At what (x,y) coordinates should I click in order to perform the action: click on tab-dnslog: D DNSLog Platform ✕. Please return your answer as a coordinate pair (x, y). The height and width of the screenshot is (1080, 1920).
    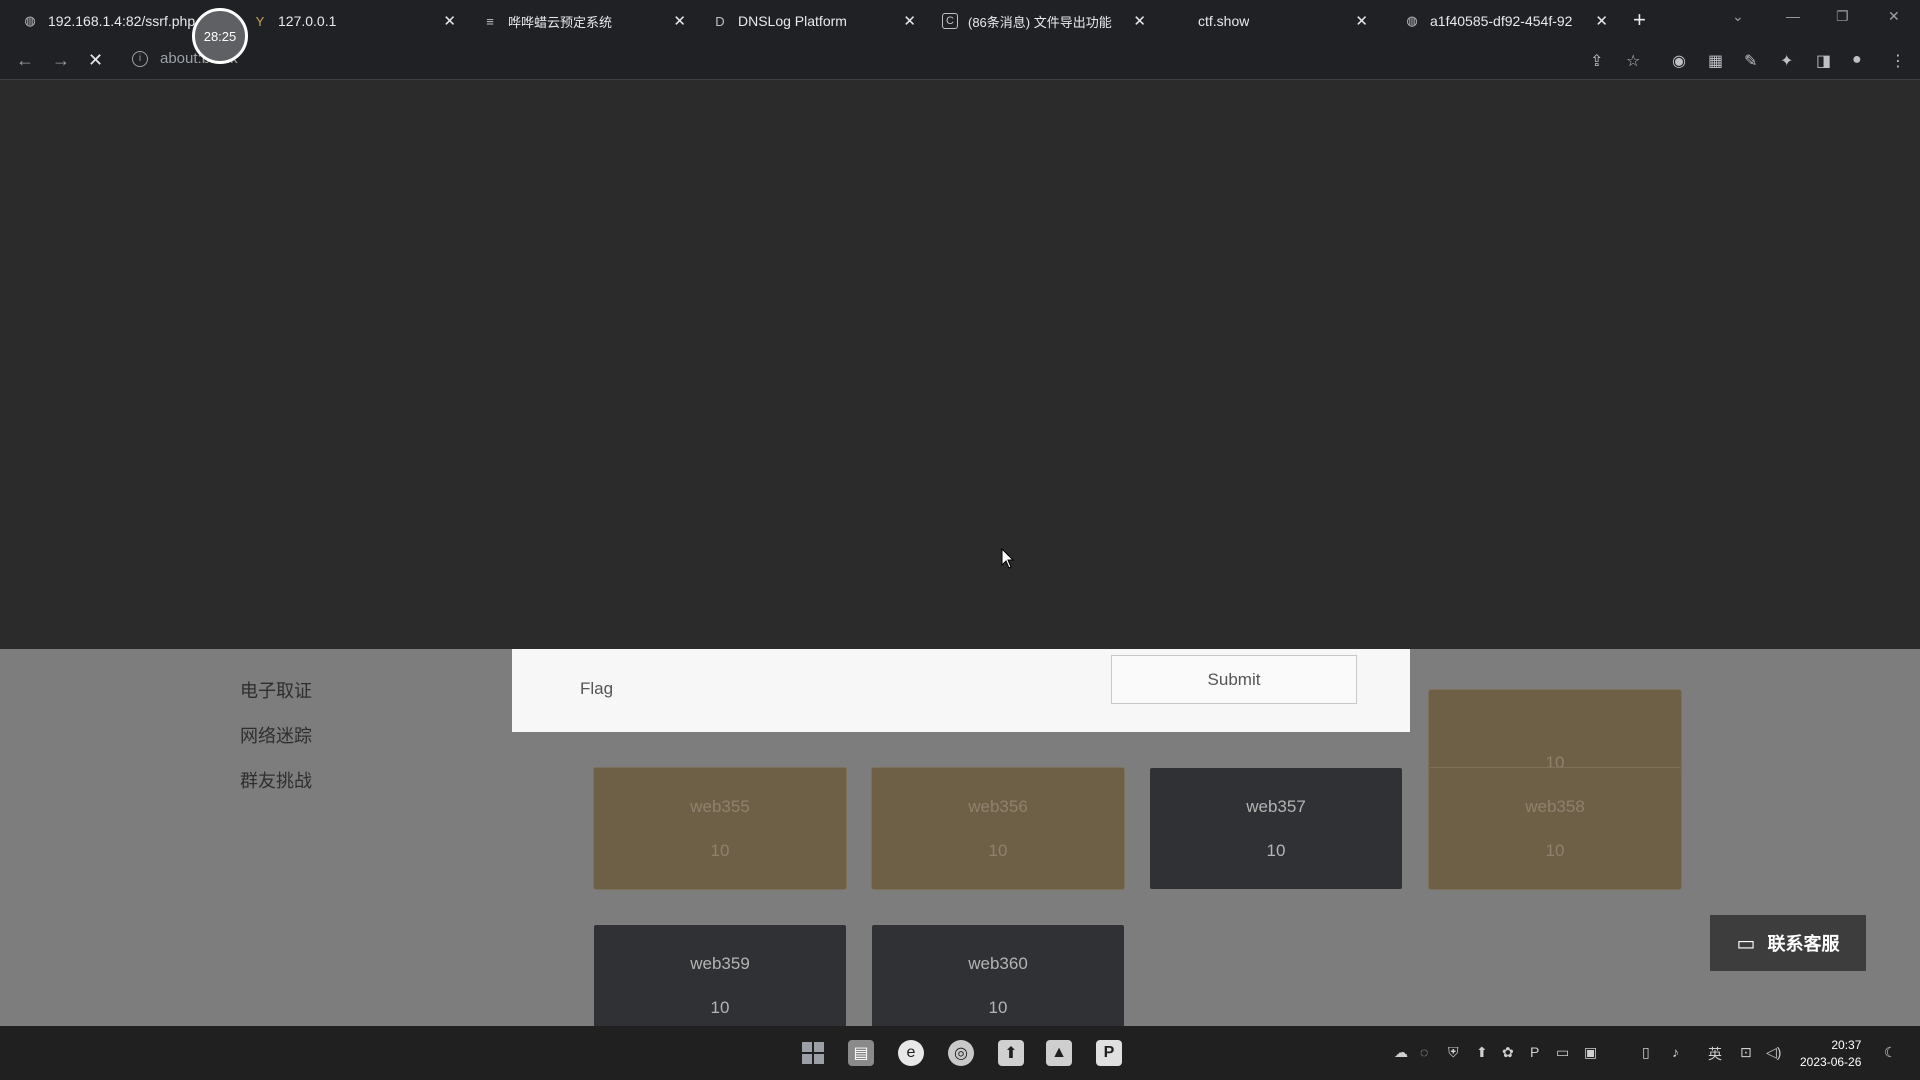
    Looking at the image, I should click on (813, 21).